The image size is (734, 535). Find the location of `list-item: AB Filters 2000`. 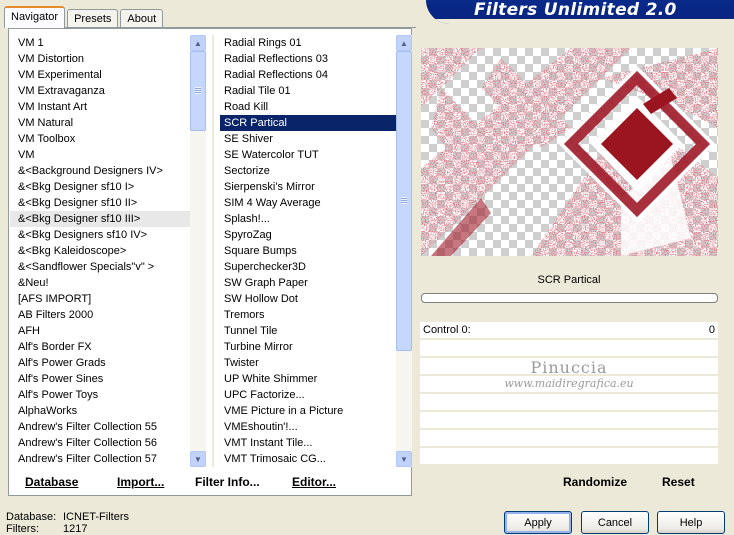

list-item: AB Filters 2000 is located at coordinates (100, 315).